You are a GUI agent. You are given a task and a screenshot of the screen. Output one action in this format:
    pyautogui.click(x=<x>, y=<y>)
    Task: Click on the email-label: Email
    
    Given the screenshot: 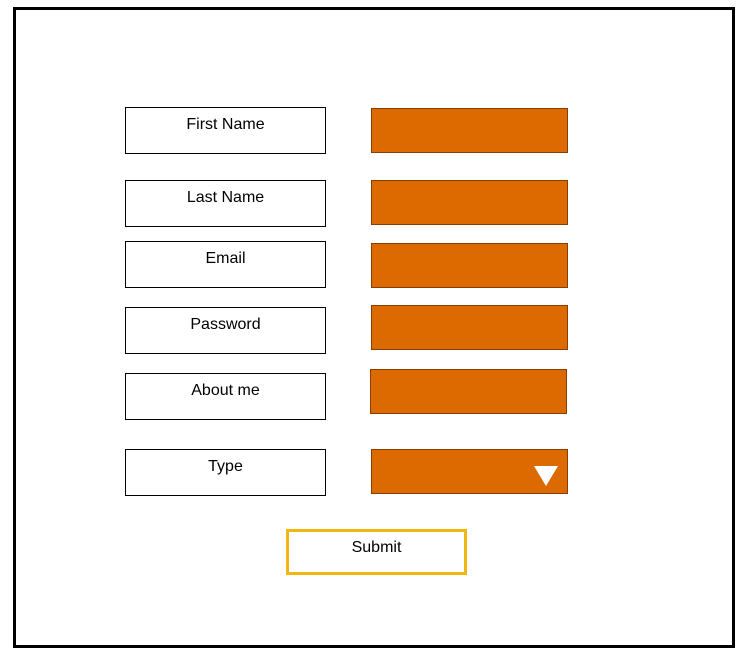 What is the action you would take?
    pyautogui.click(x=225, y=264)
    